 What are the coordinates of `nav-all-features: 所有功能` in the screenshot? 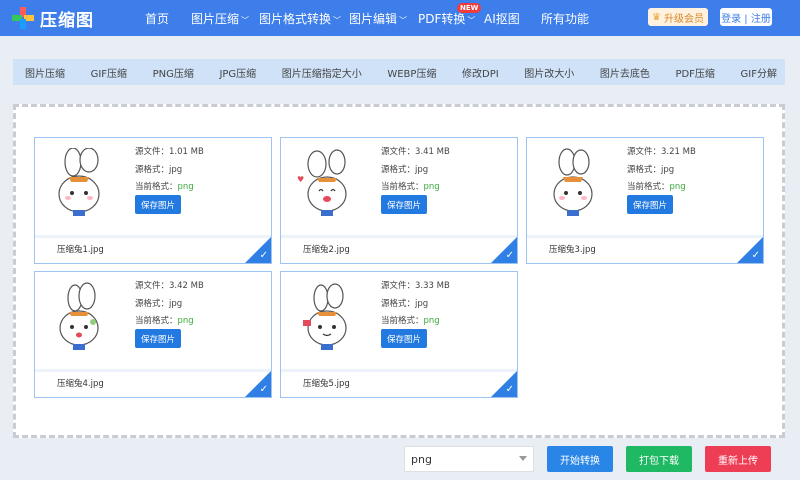 It's located at (565, 18).